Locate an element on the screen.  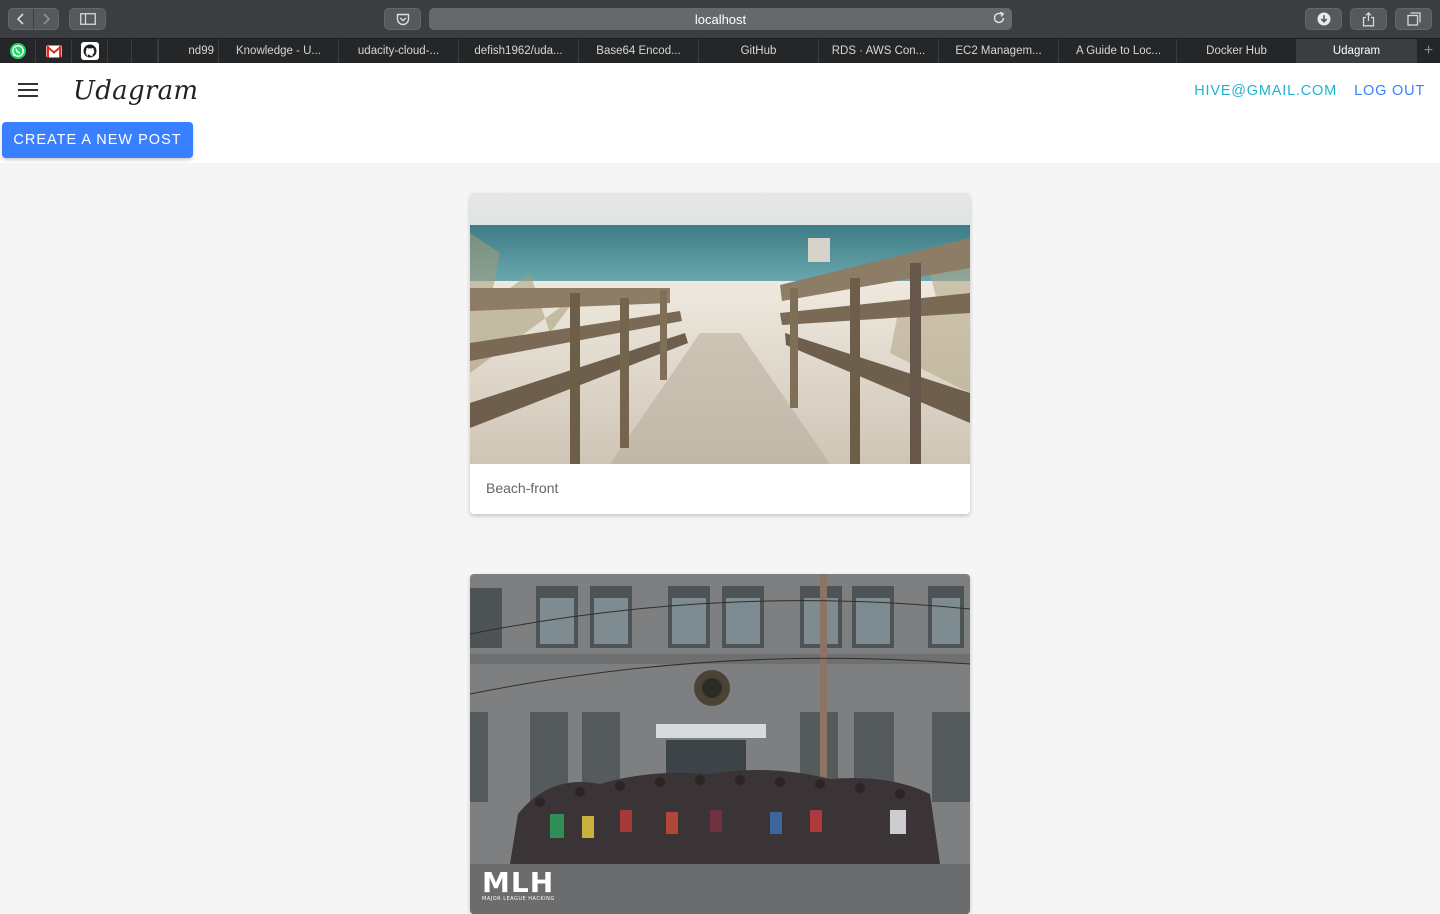
back-button is located at coordinates (21, 19).